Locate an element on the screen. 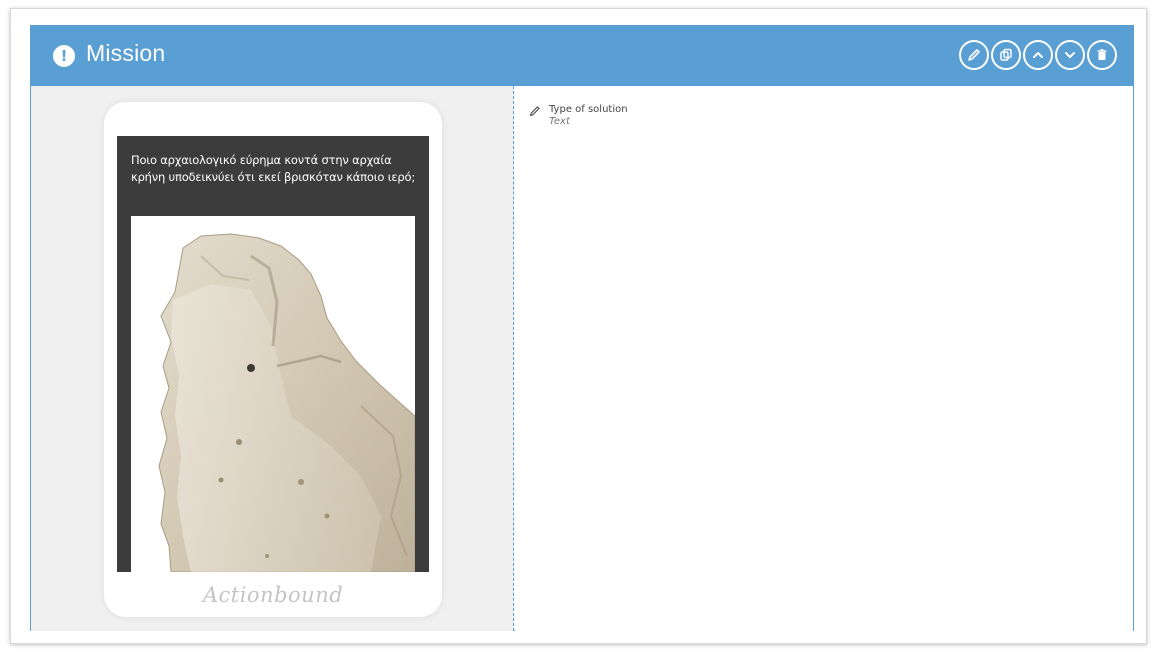  actionbound-logo: Actionbound is located at coordinates (273, 595).